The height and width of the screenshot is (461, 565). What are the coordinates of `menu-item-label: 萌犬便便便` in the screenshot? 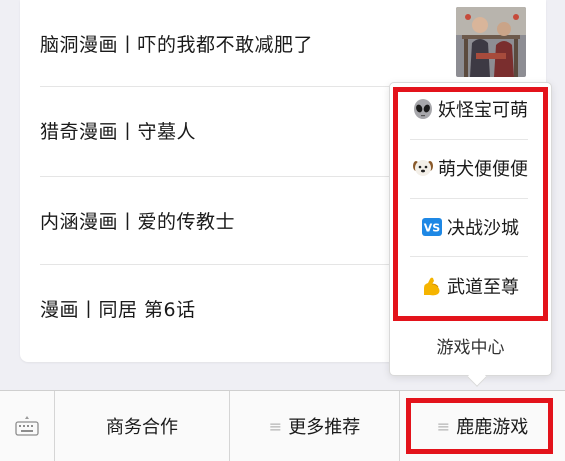 It's located at (483, 169).